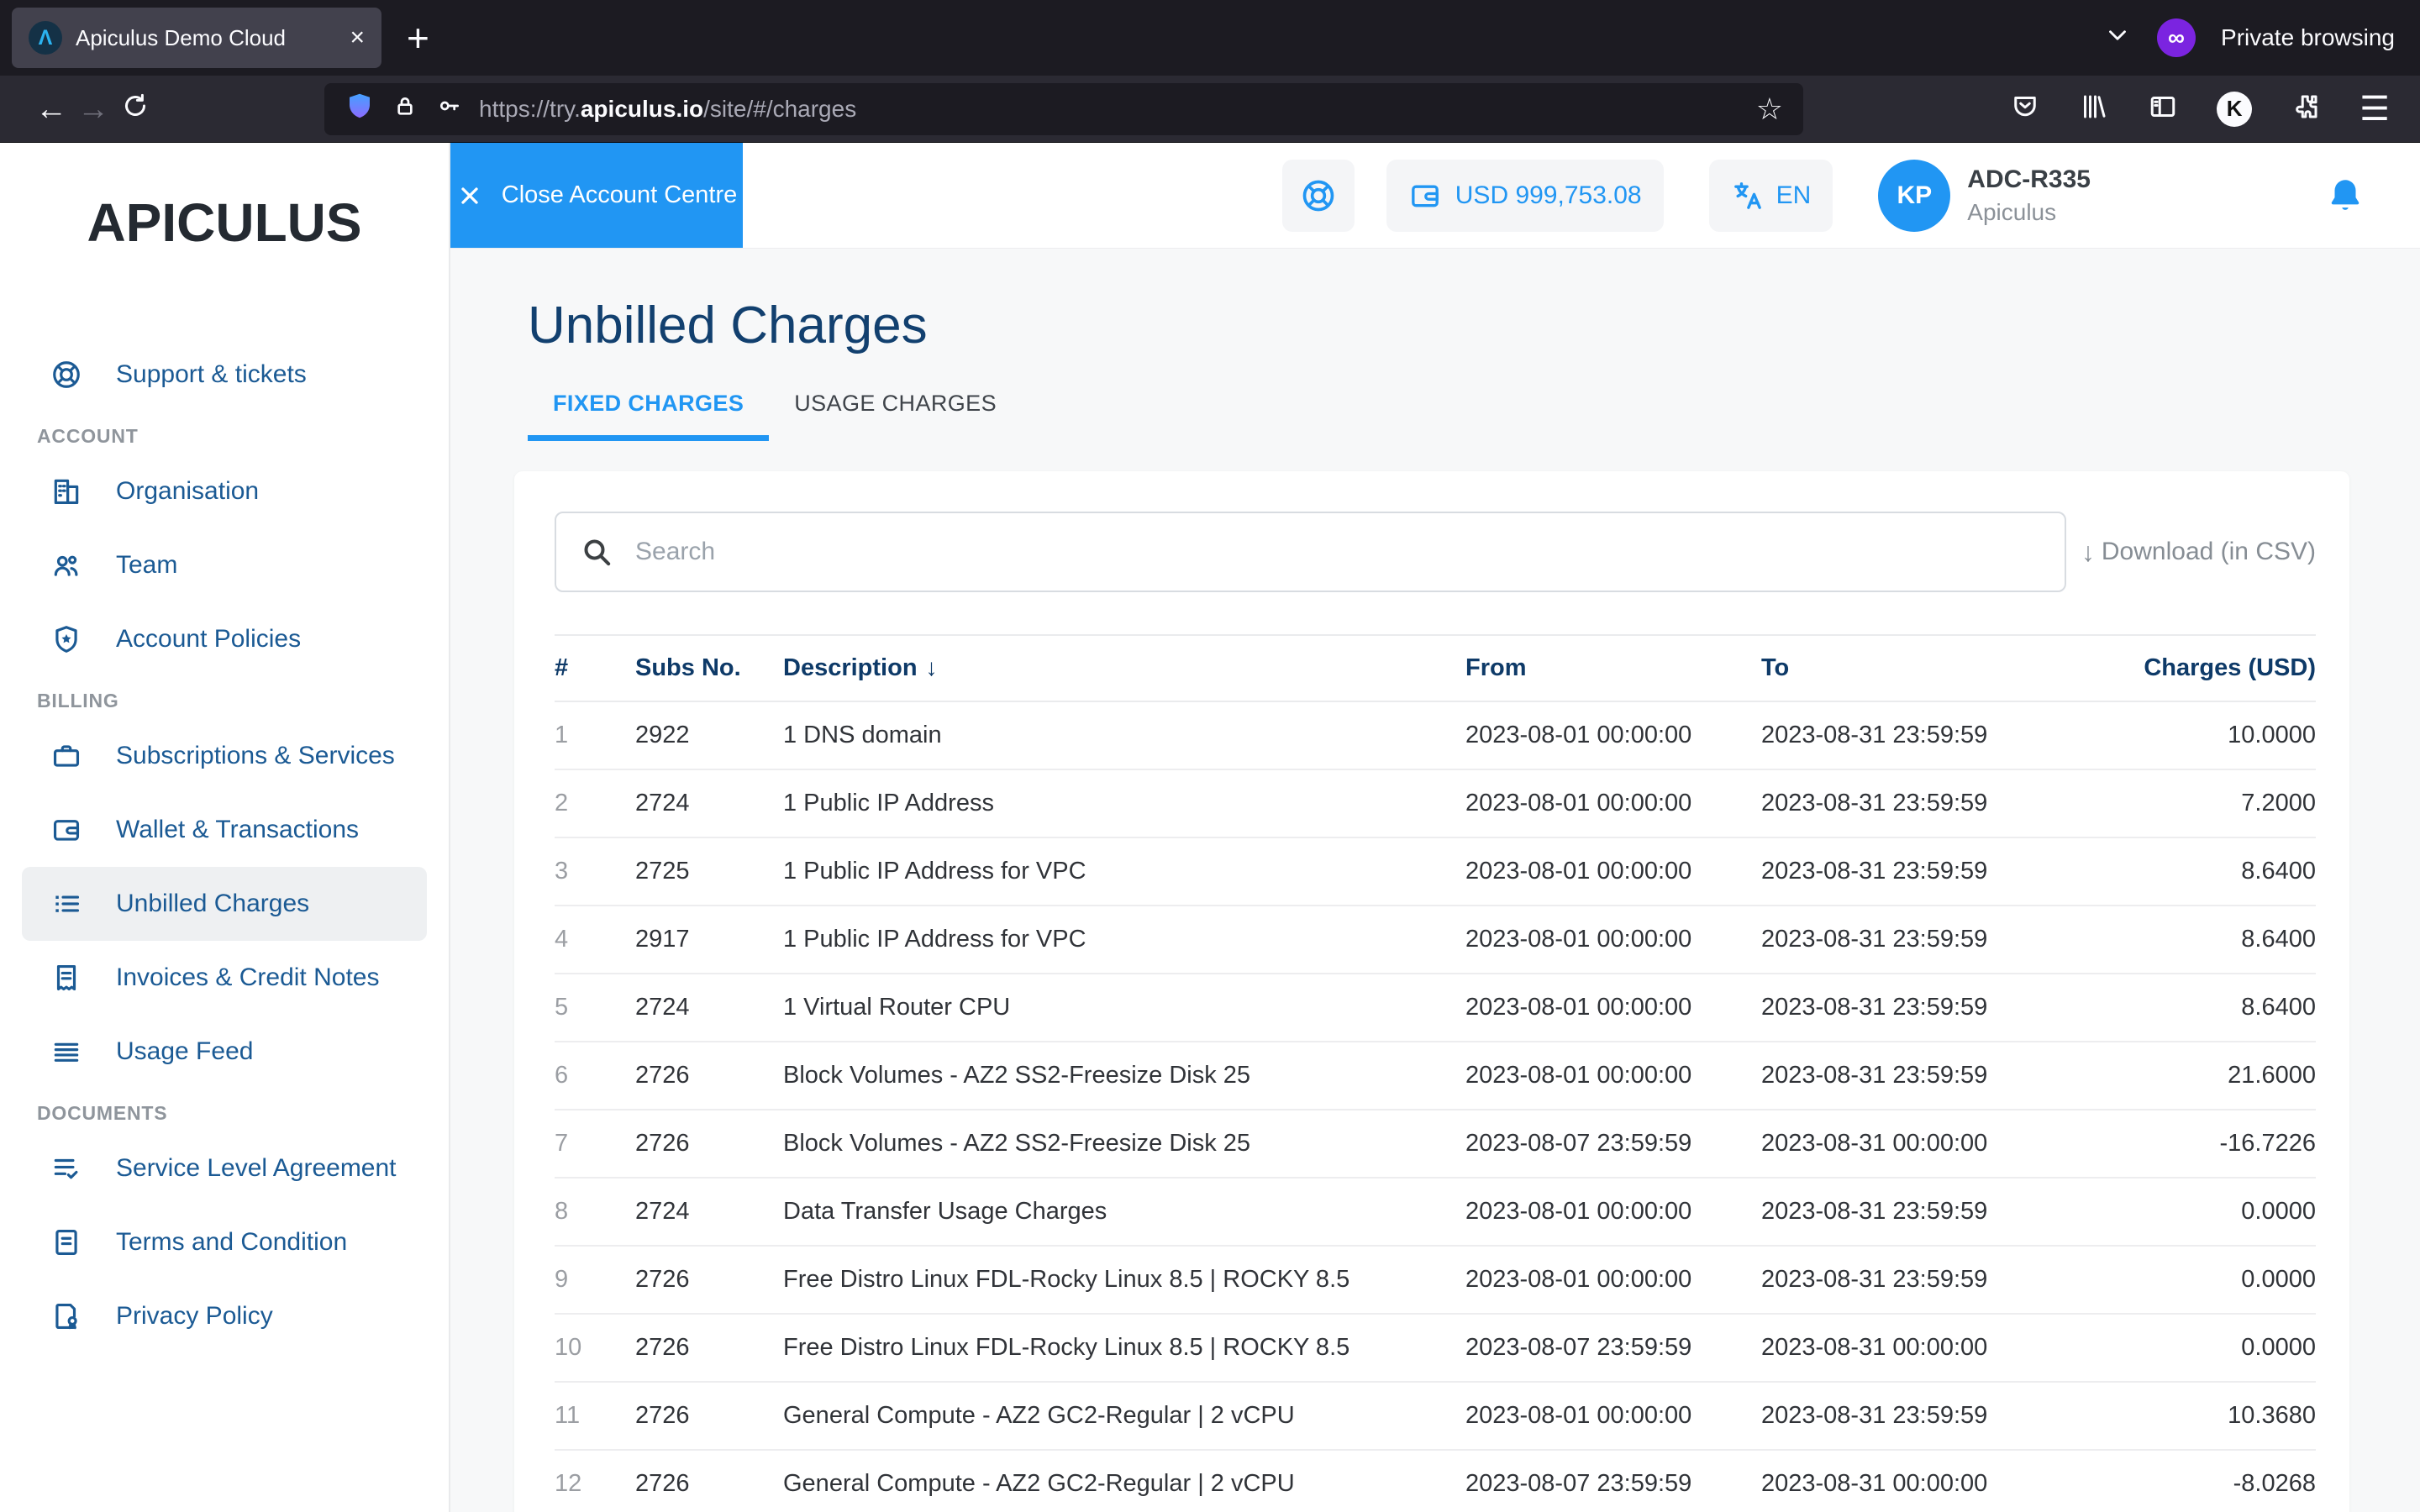 This screenshot has height=1512, width=2420. What do you see at coordinates (418, 37) in the screenshot?
I see `new-tab-button: +` at bounding box center [418, 37].